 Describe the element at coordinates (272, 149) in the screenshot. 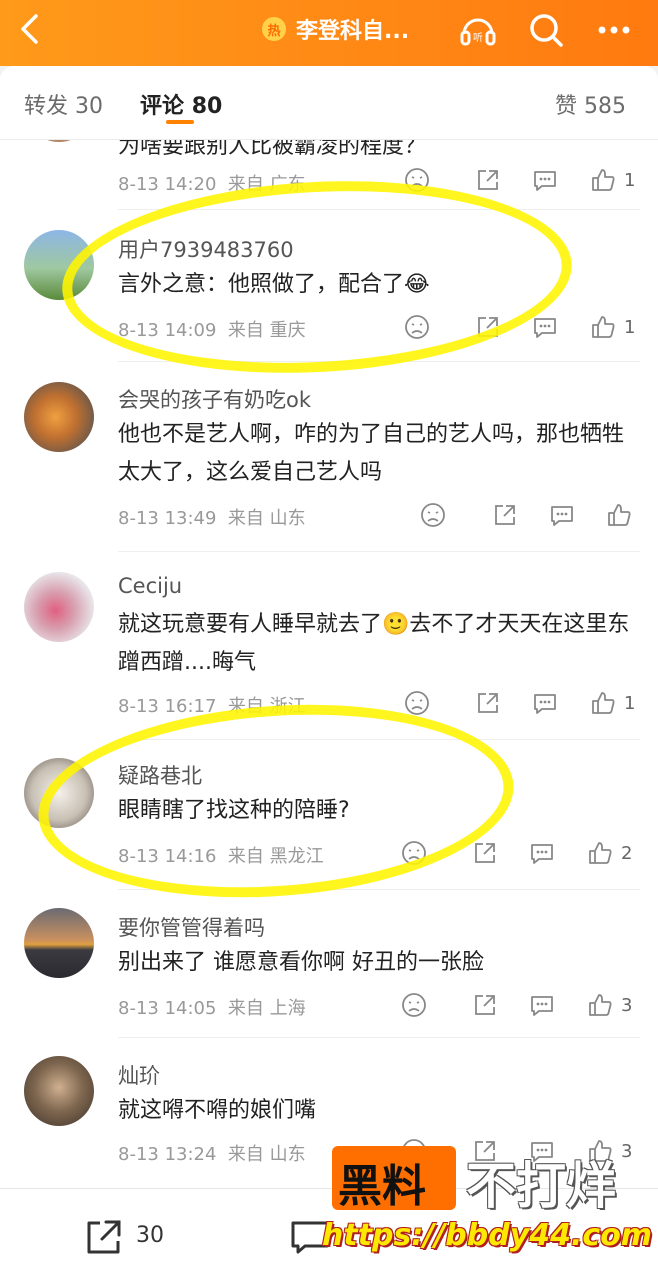

I see `comment-text: 为啥要跟别人比被霸凌的程度？` at that location.